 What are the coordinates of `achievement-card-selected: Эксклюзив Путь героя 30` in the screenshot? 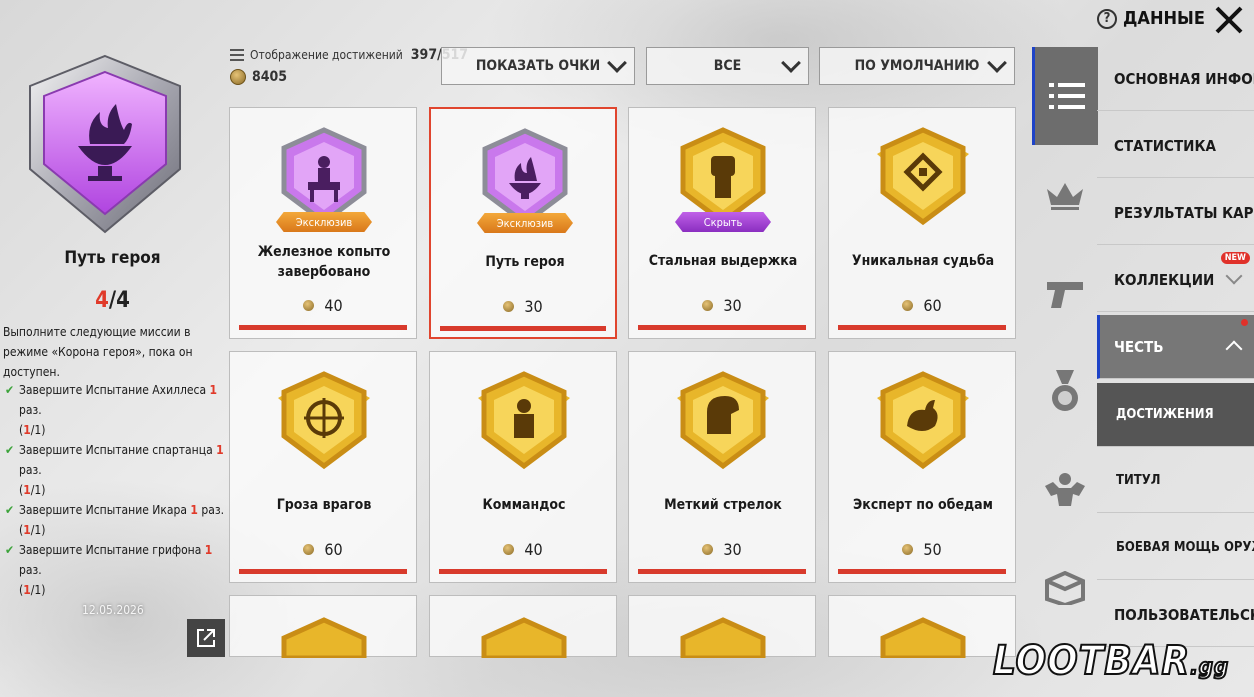 It's located at (523, 223).